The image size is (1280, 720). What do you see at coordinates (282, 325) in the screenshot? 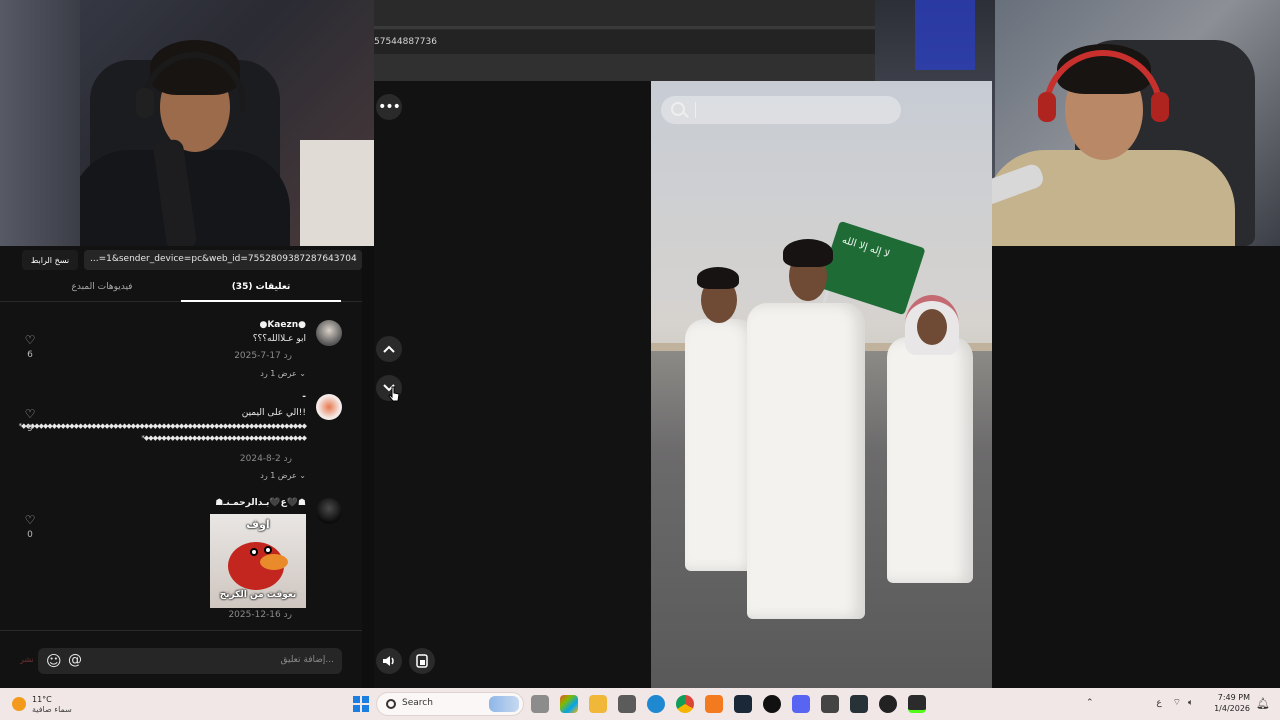
I see `comment-username: ●Kaezn●` at bounding box center [282, 325].